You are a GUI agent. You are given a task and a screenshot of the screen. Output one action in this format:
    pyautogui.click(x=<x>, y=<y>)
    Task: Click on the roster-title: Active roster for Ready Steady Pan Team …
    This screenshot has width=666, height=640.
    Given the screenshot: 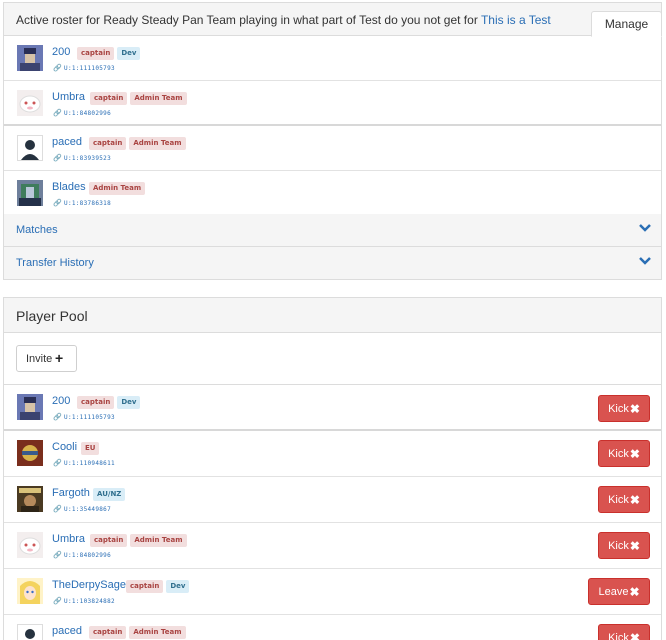 What is the action you would take?
    pyautogui.click(x=283, y=20)
    